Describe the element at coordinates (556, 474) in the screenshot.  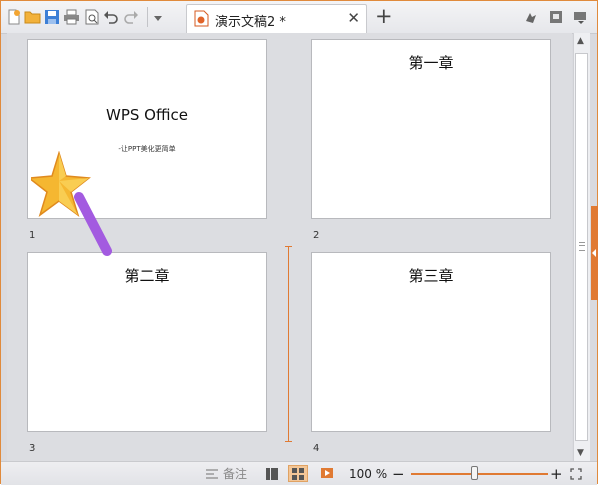
I see `zoom-in-button: +` at that location.